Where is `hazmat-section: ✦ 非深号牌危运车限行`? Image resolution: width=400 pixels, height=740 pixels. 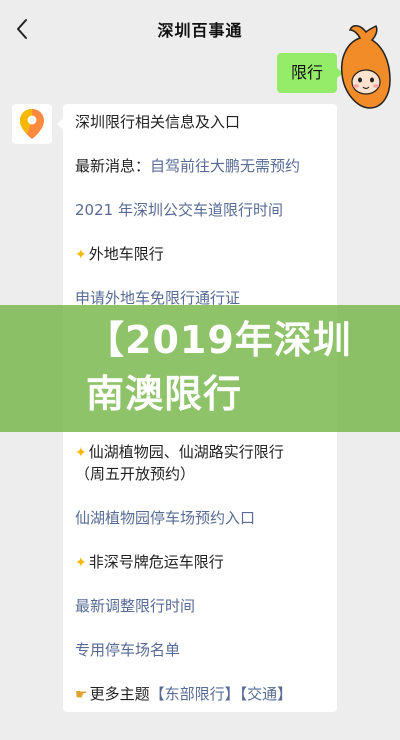
hazmat-section: ✦ 非深号牌危运车限行 is located at coordinates (203, 563).